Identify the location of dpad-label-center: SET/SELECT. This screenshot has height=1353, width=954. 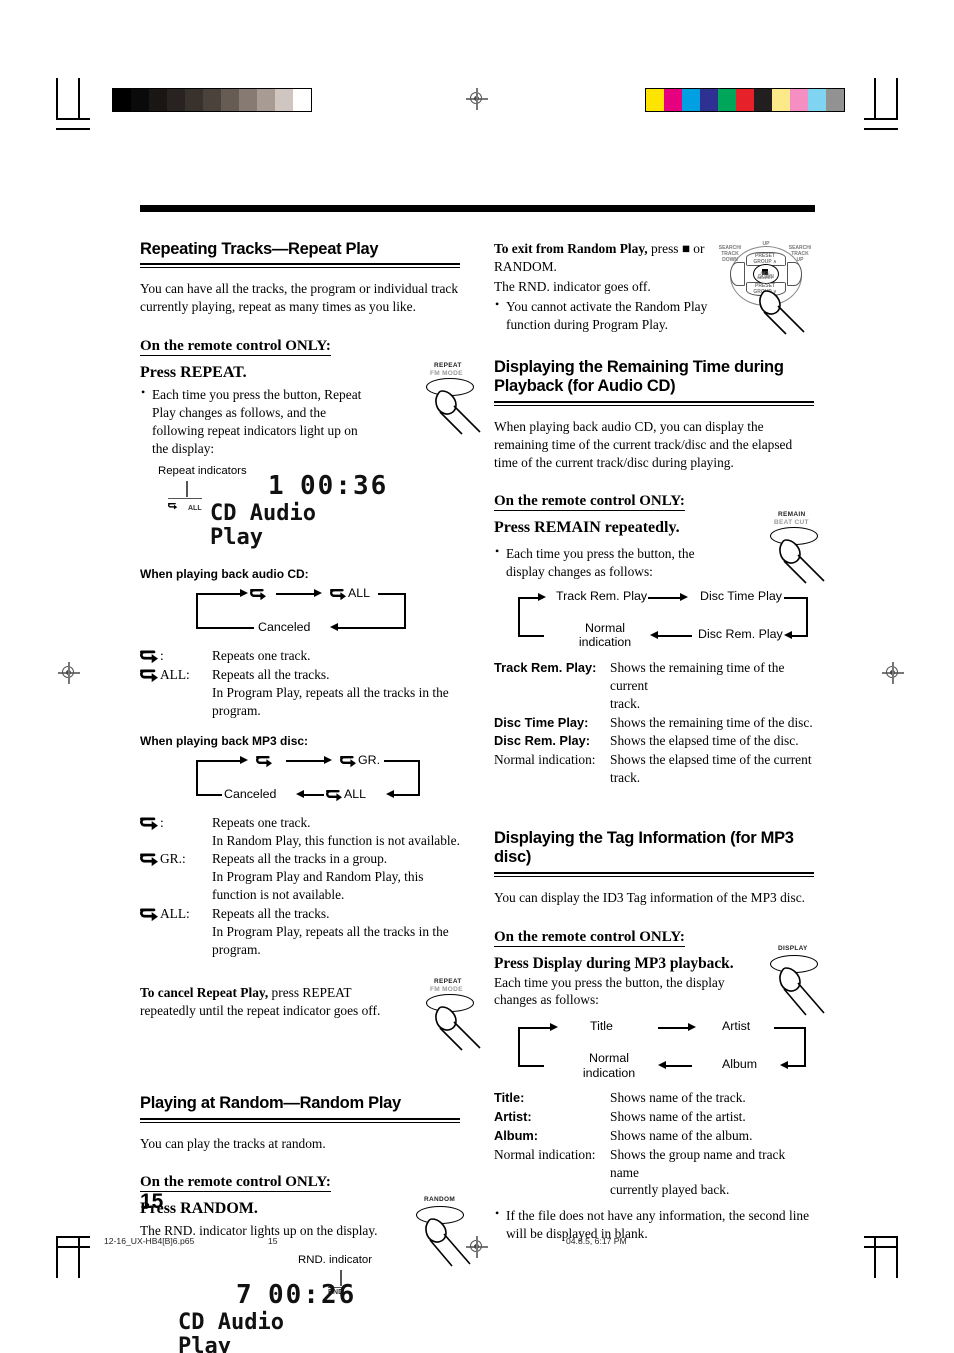
(765, 275).